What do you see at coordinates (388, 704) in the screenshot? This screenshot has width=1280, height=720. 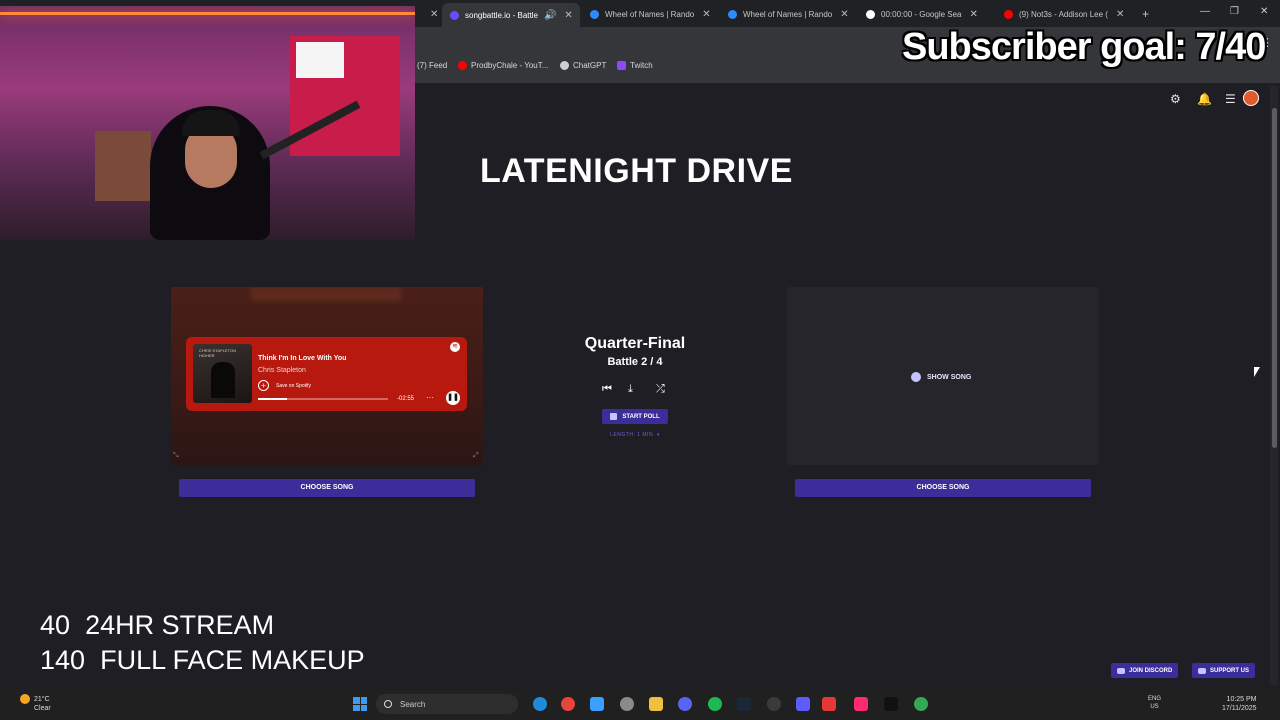 I see `search-icon` at bounding box center [388, 704].